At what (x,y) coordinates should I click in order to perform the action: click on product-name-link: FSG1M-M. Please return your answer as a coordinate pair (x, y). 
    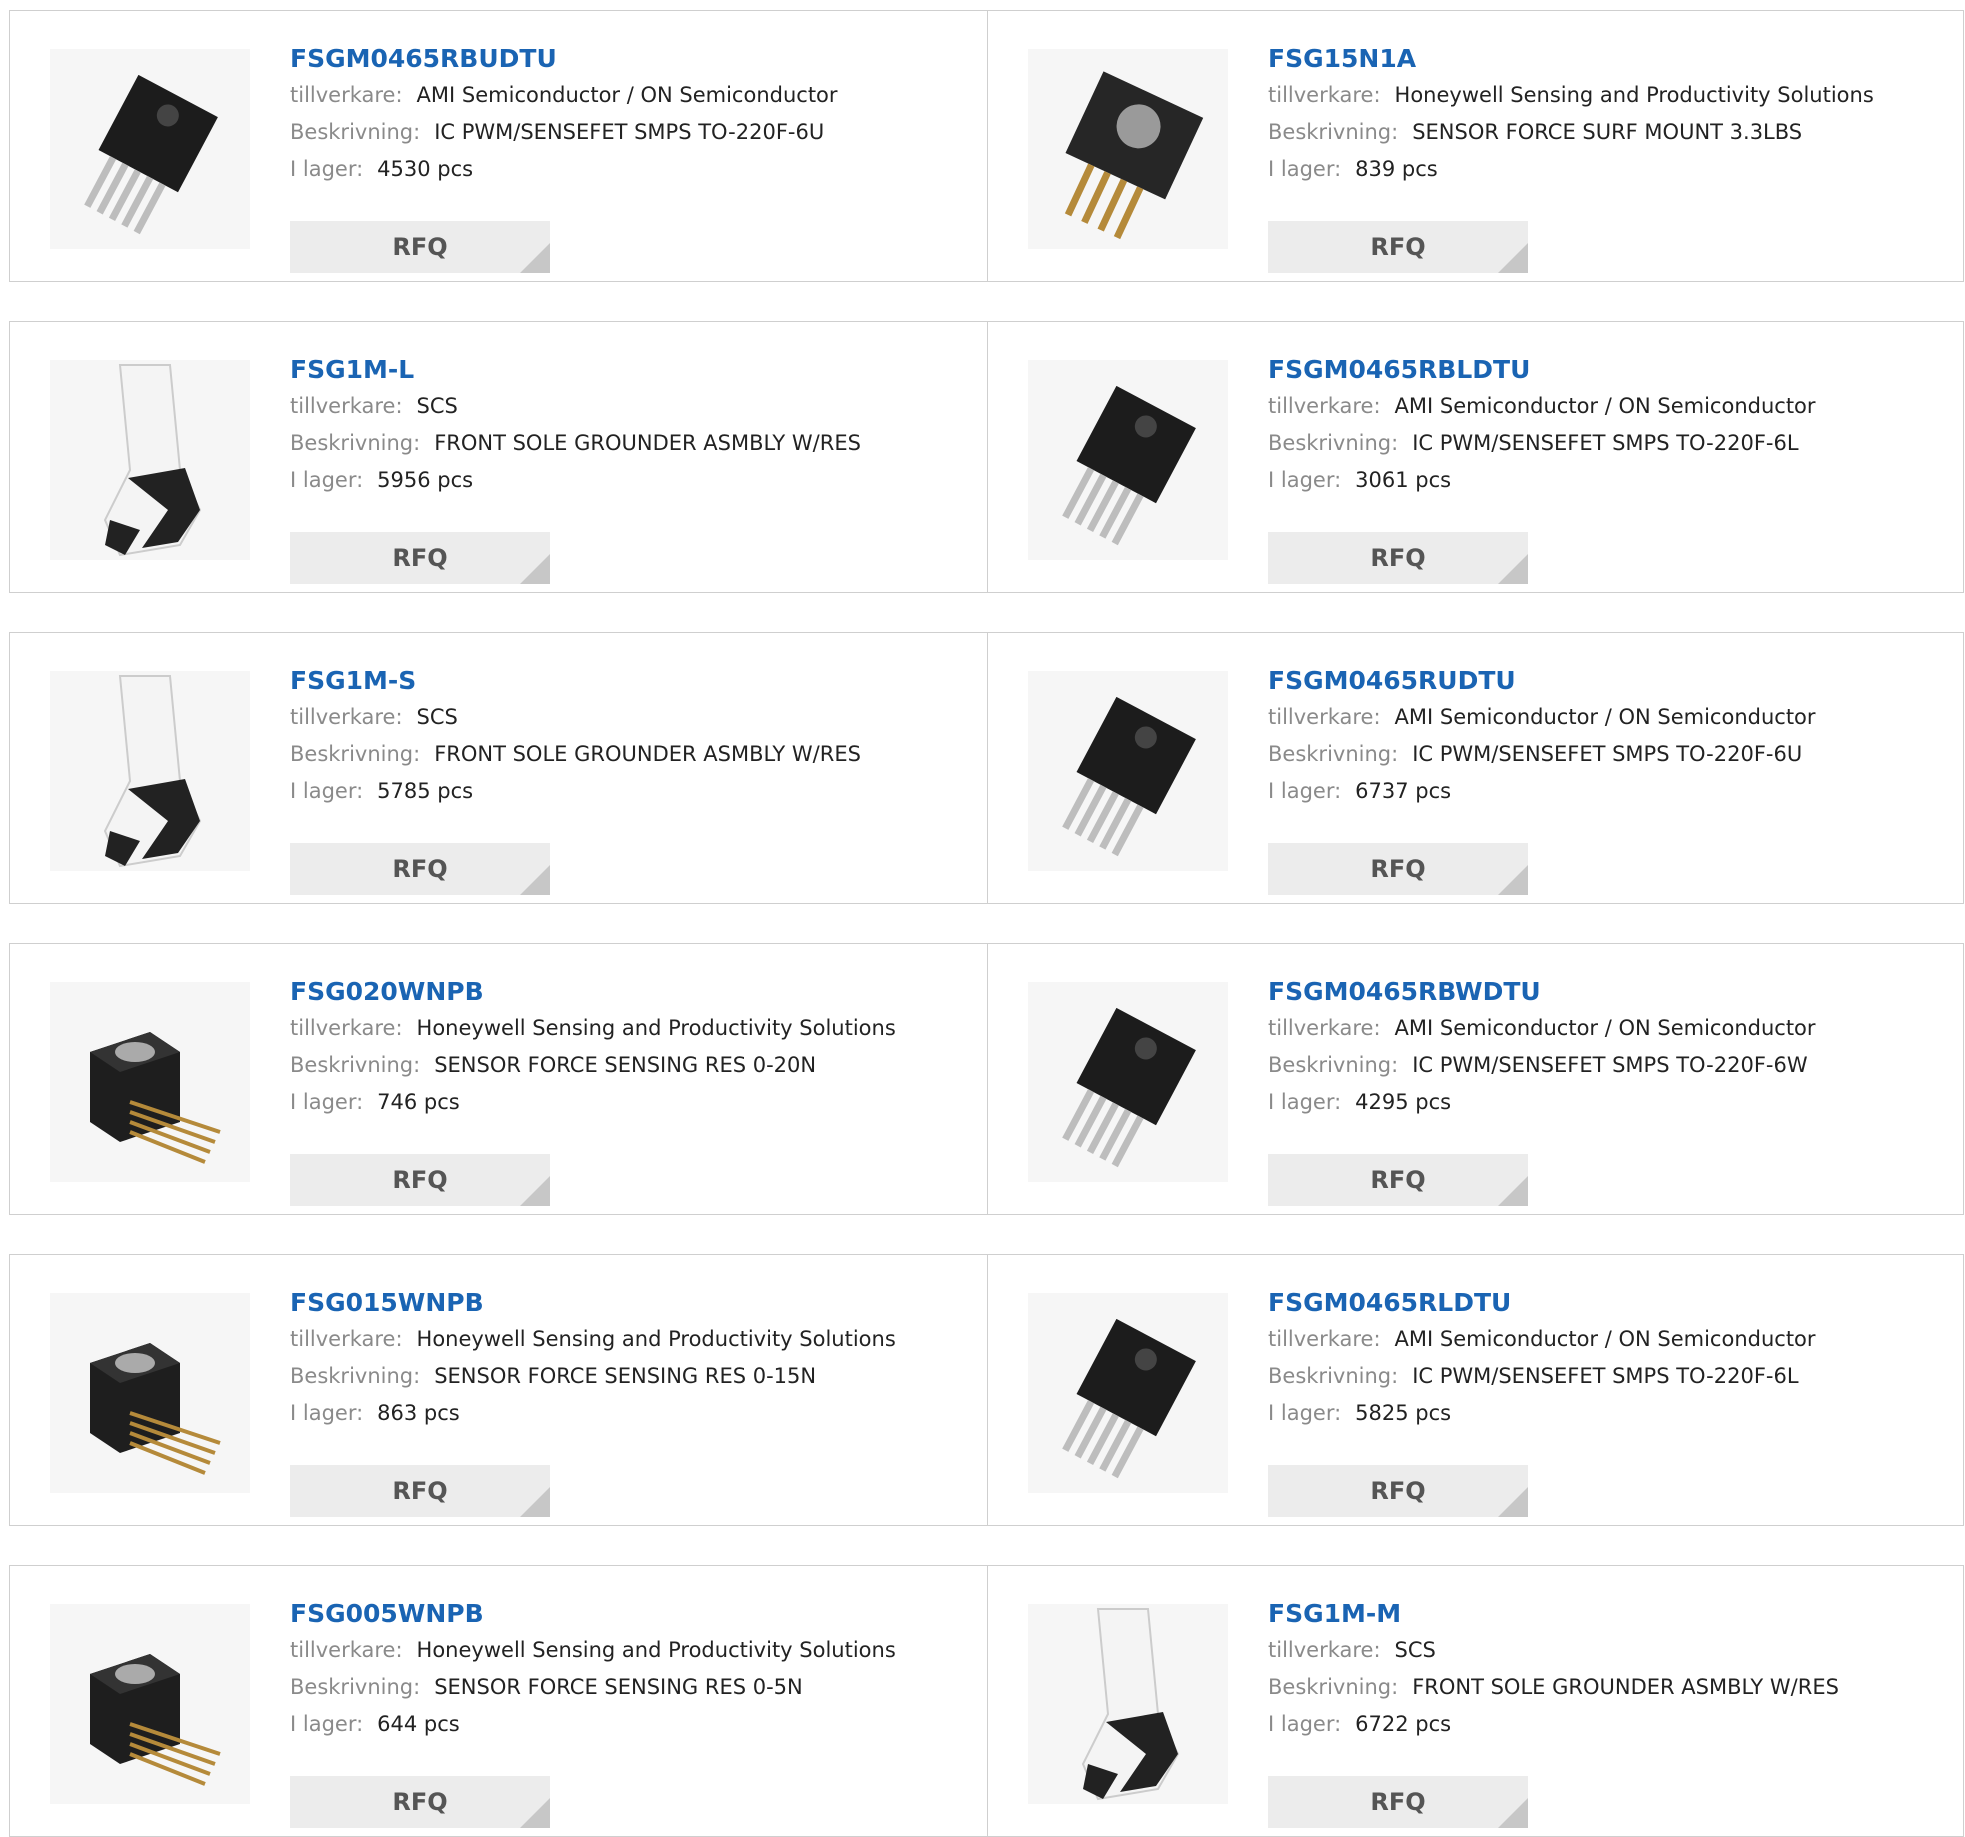
    Looking at the image, I should click on (1608, 1614).